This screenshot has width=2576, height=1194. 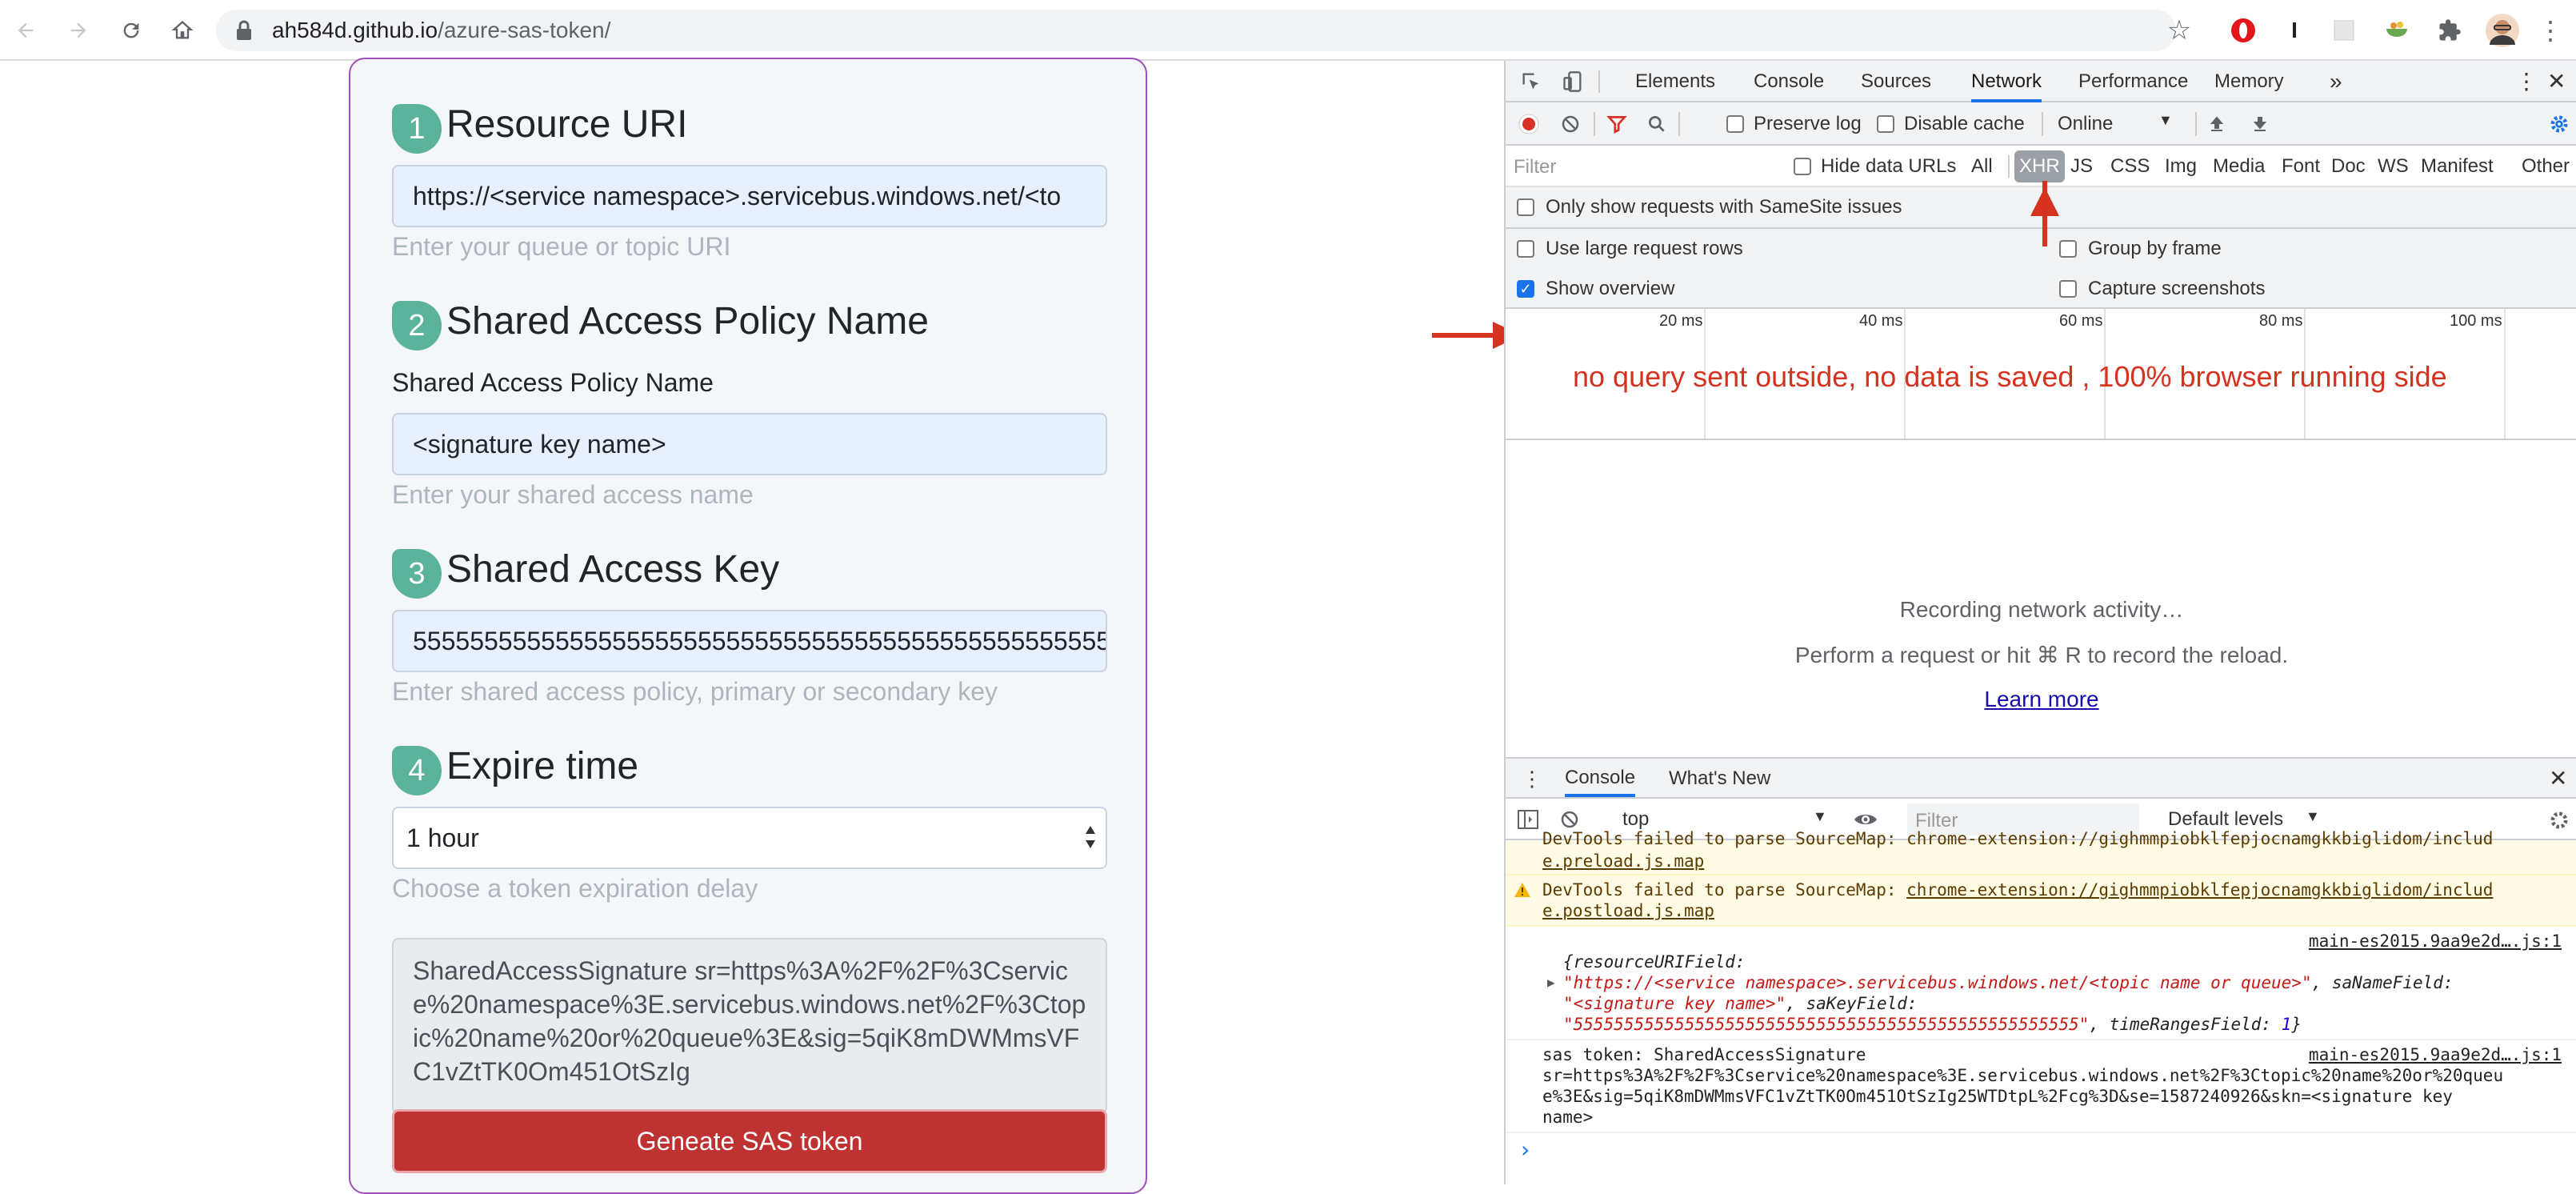 I want to click on filter-input: Filter, so click(x=1635, y=166).